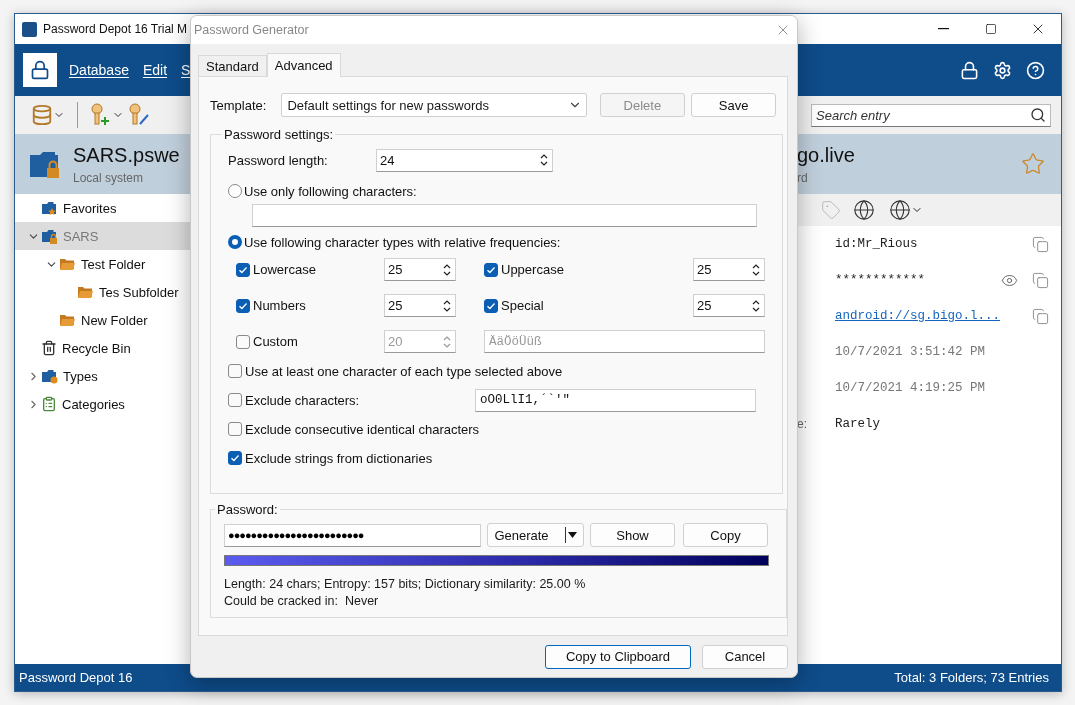 This screenshot has height=705, width=1075. I want to click on checkbox-label: Exclude strings from dictionaries, so click(339, 458).